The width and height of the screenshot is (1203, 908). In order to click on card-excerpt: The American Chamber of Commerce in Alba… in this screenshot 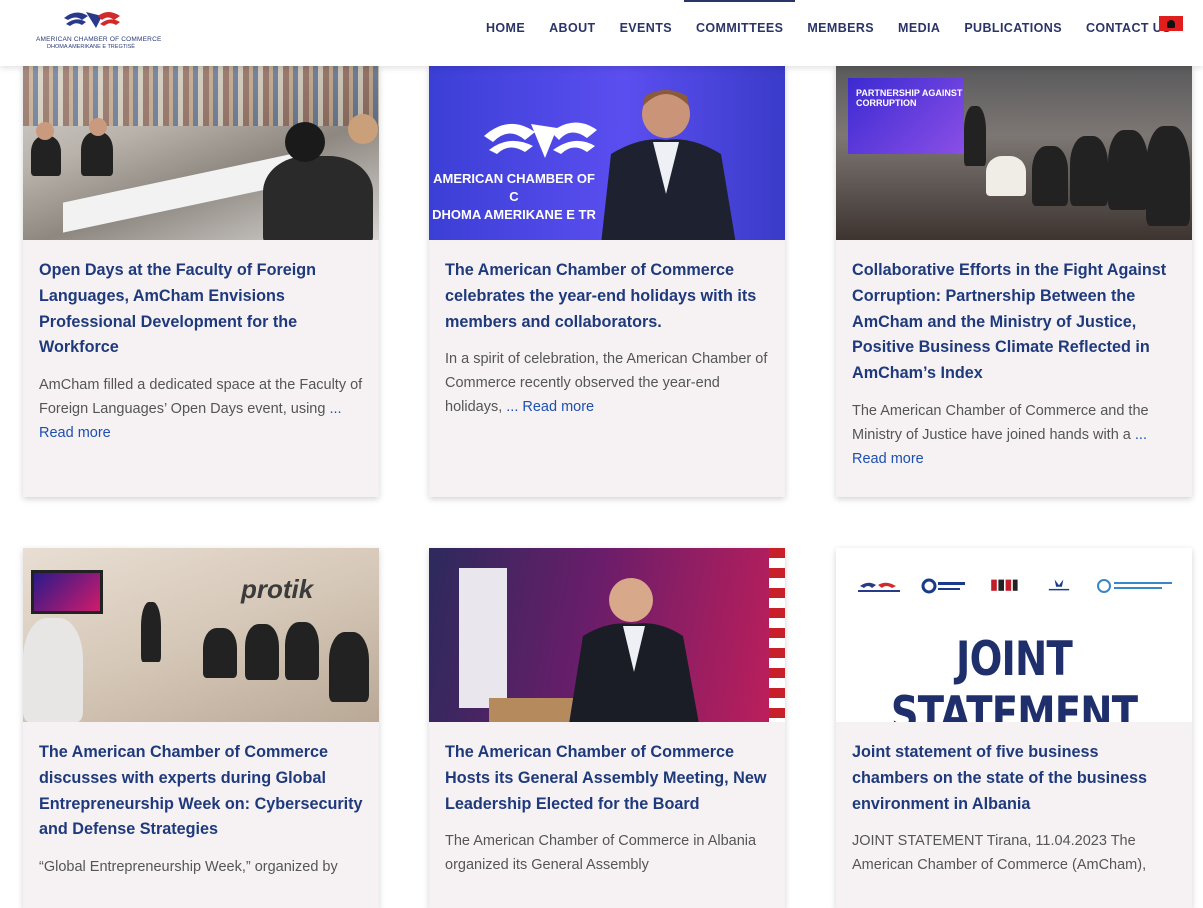, I will do `click(607, 853)`.